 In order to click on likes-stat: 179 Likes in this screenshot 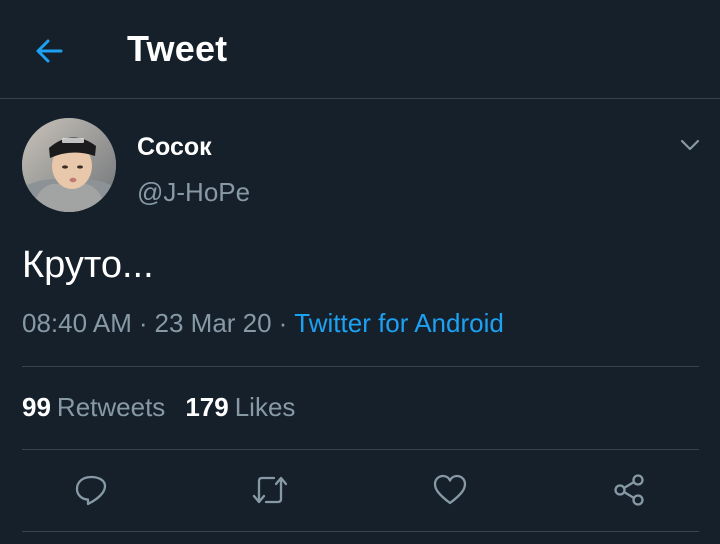, I will do `click(240, 407)`.